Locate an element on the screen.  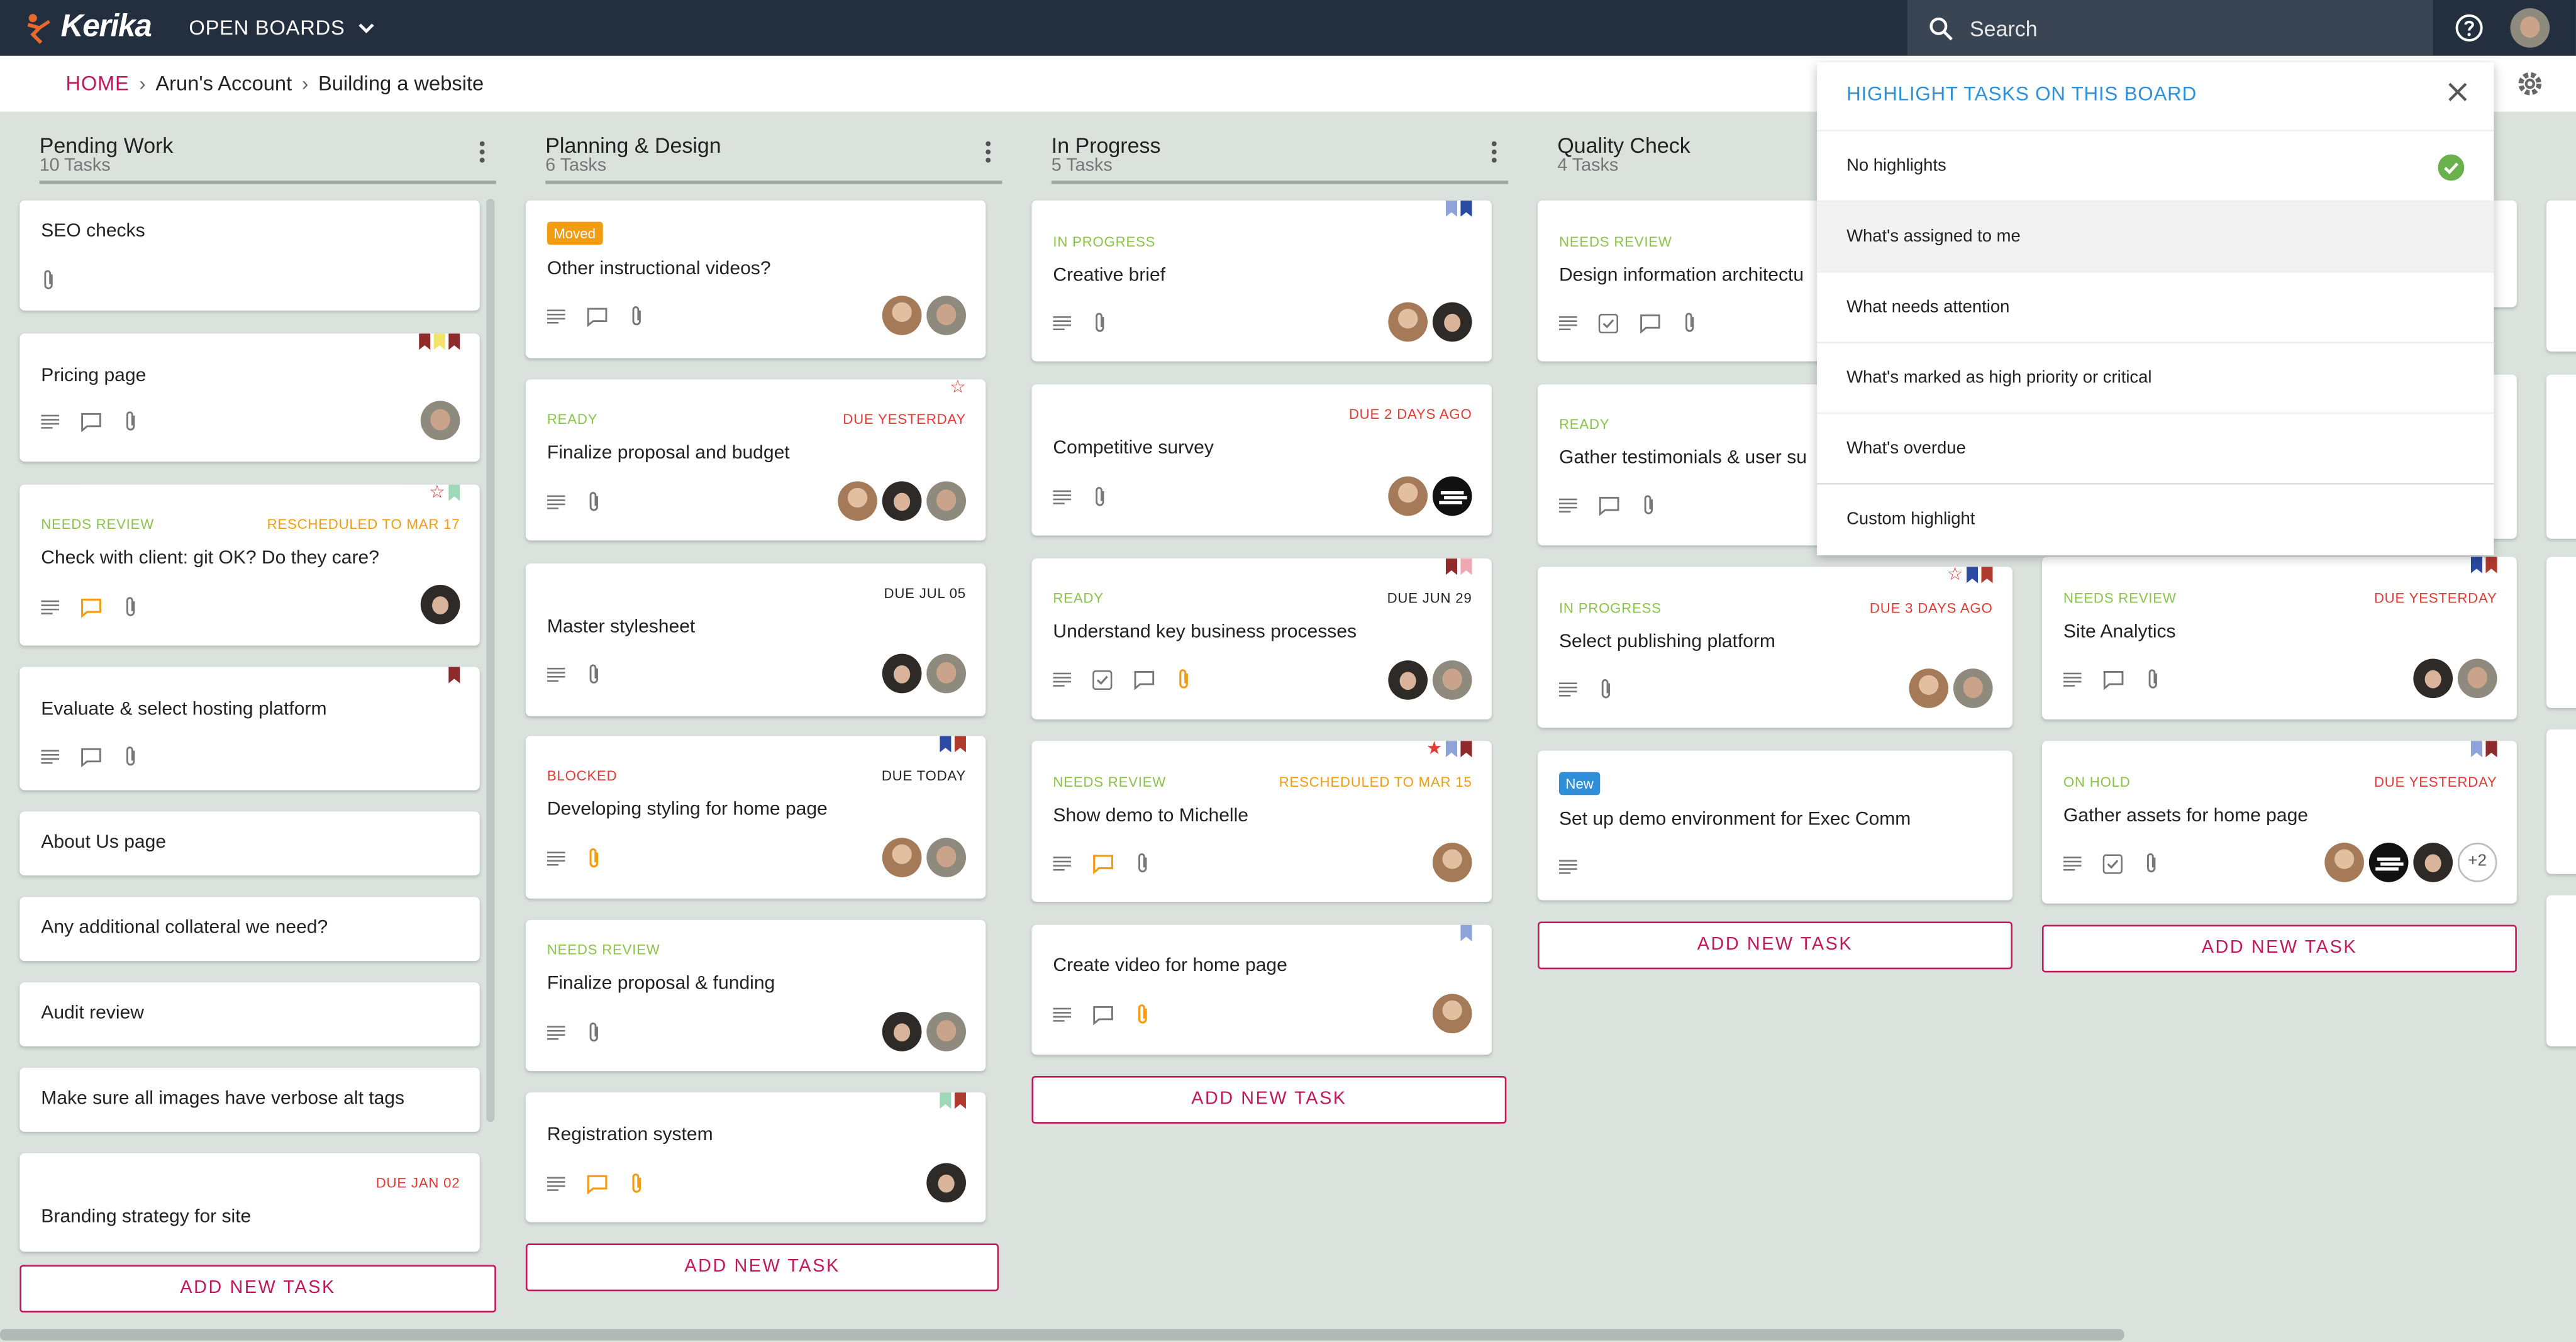
task-card: Pricing page is located at coordinates (249, 397).